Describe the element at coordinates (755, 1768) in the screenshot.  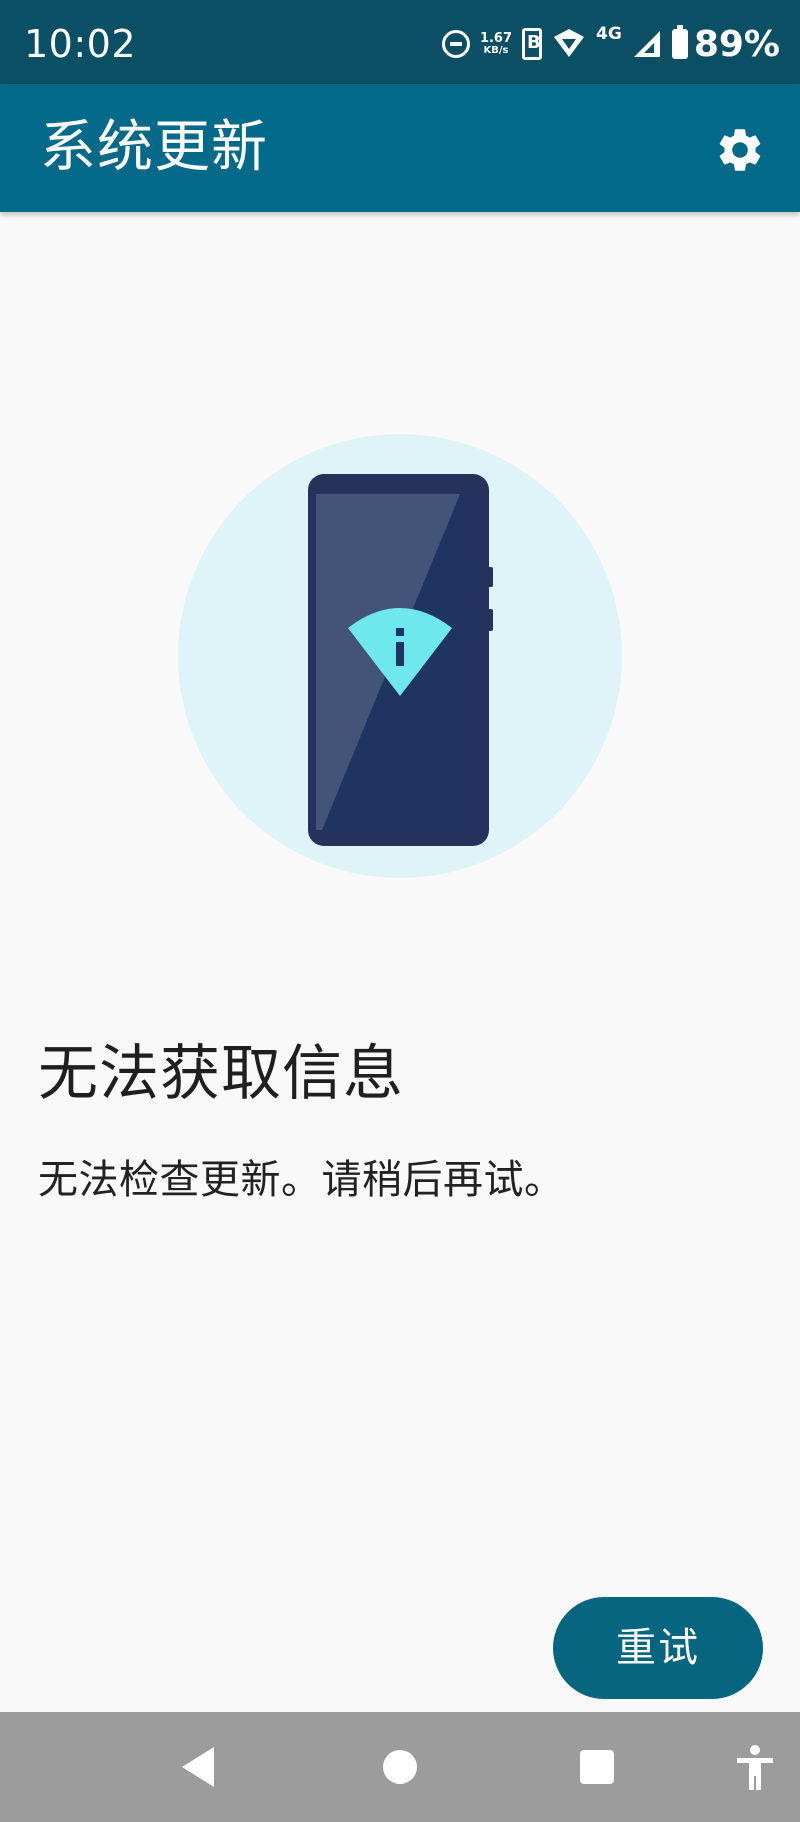
I see `accessibility-icon` at that location.